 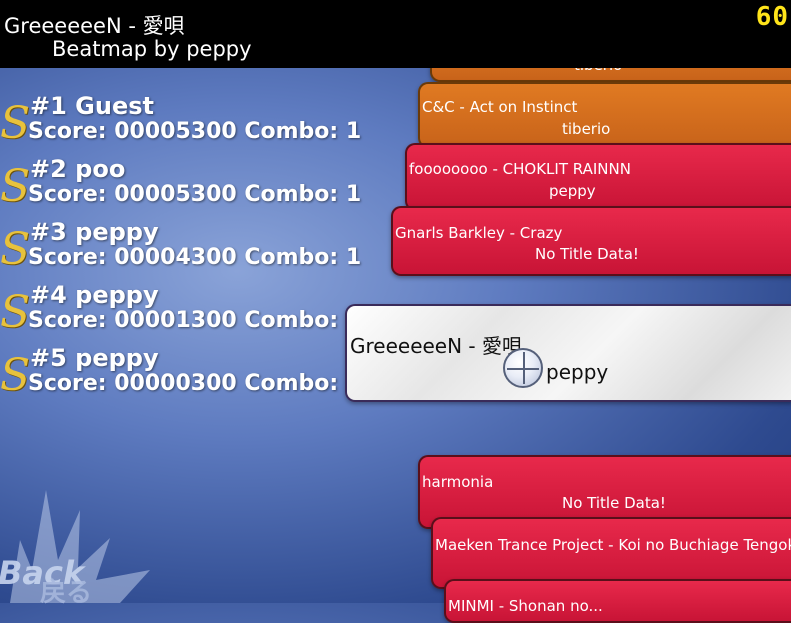 I want to click on beatmap-creator: Beatmap by peppy, so click(x=152, y=49).